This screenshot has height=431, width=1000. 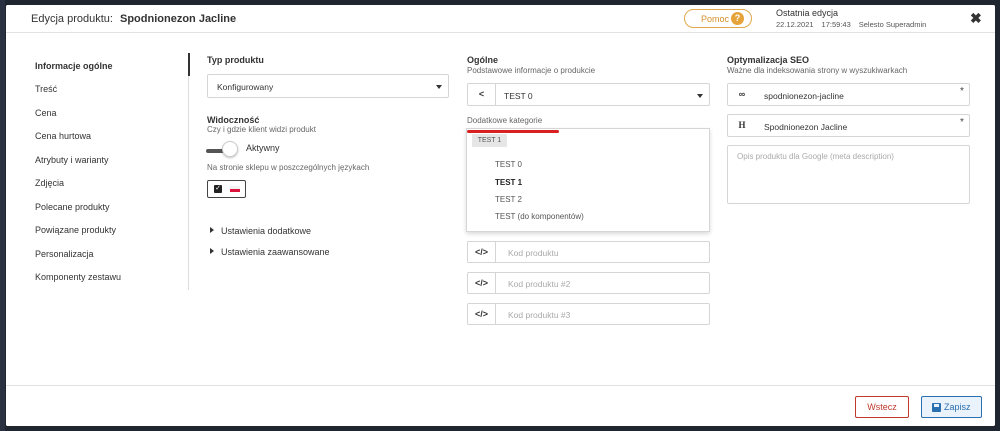 I want to click on advanced-settings-toggle: Ustawienia zaawansowane, so click(x=275, y=252).